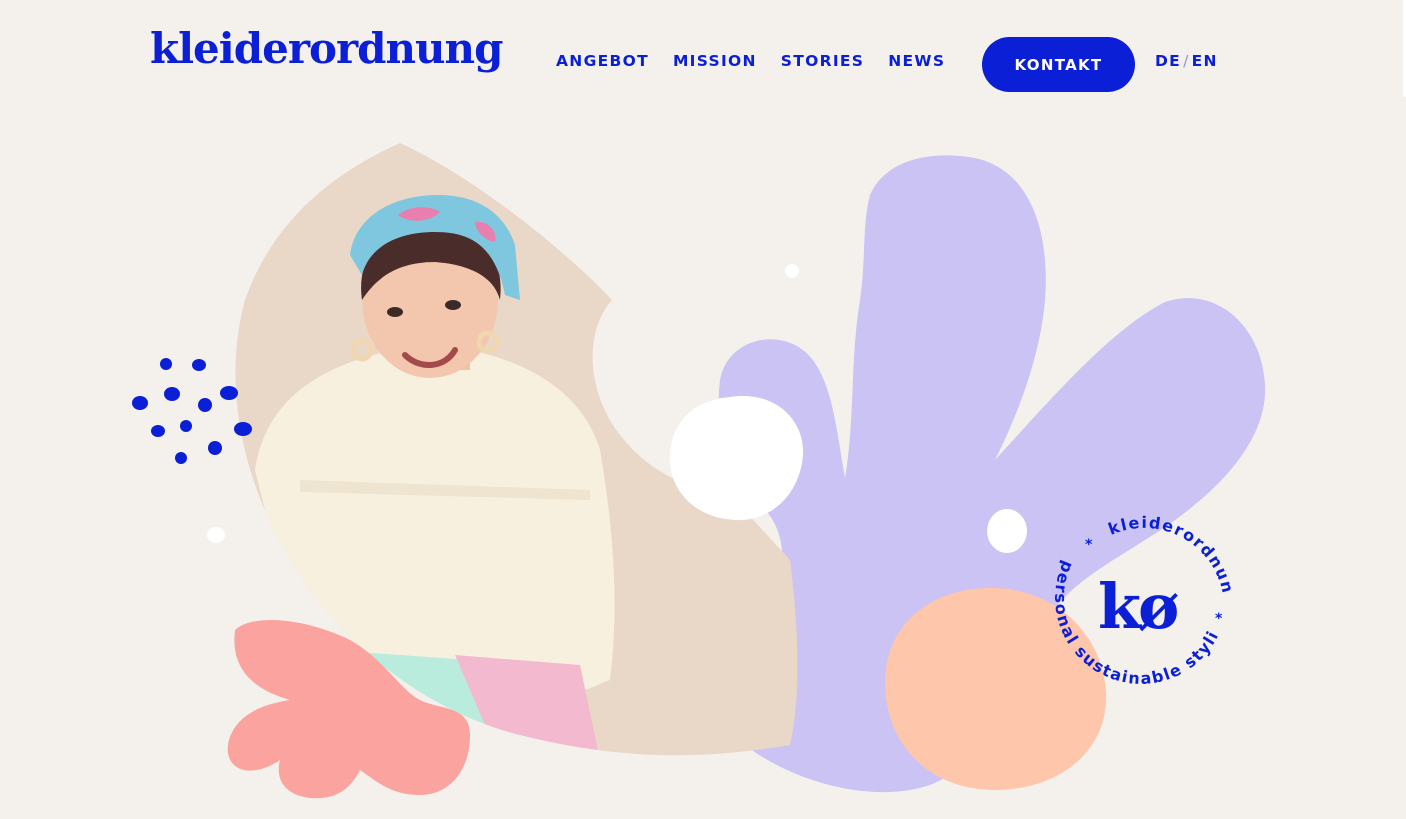 The width and height of the screenshot is (1406, 819). I want to click on badge-star-left: *, so click(1089, 545).